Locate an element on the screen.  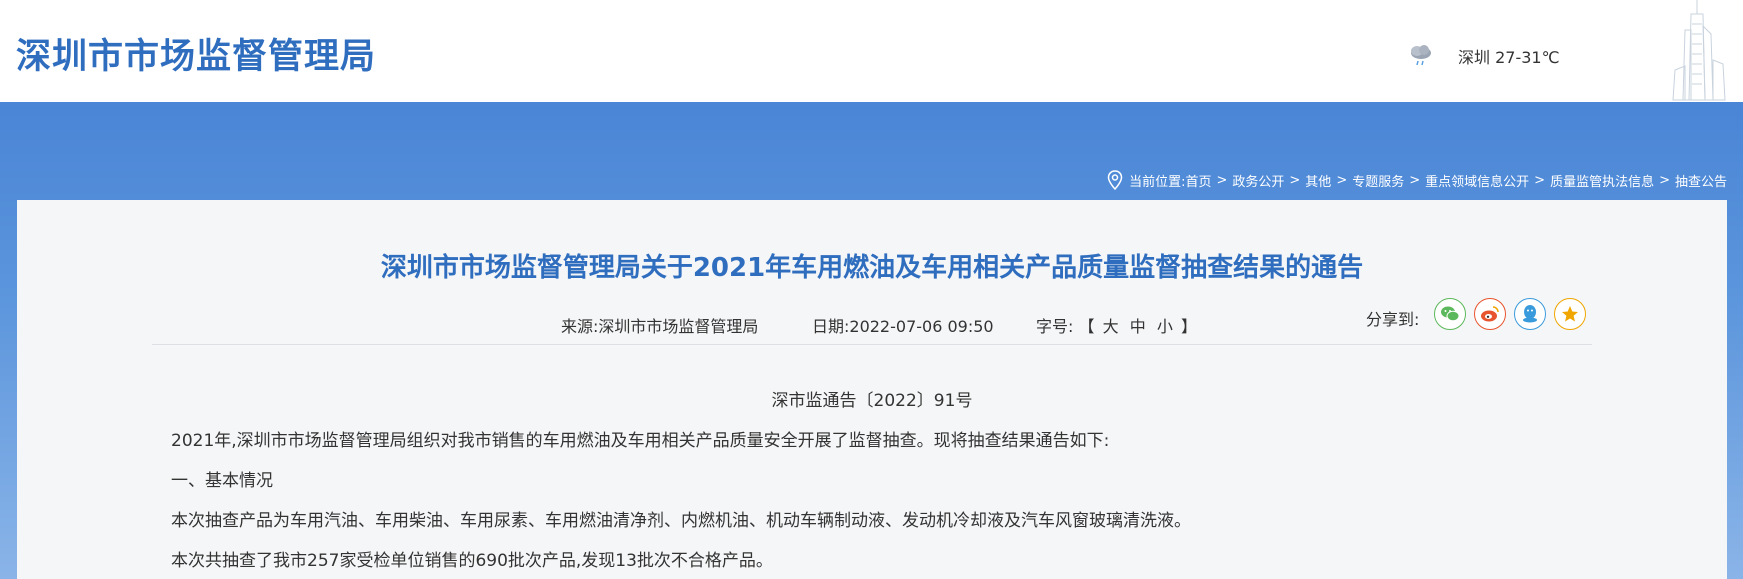
article-date: 日期:2022-07-06 09:50 is located at coordinates (903, 326).